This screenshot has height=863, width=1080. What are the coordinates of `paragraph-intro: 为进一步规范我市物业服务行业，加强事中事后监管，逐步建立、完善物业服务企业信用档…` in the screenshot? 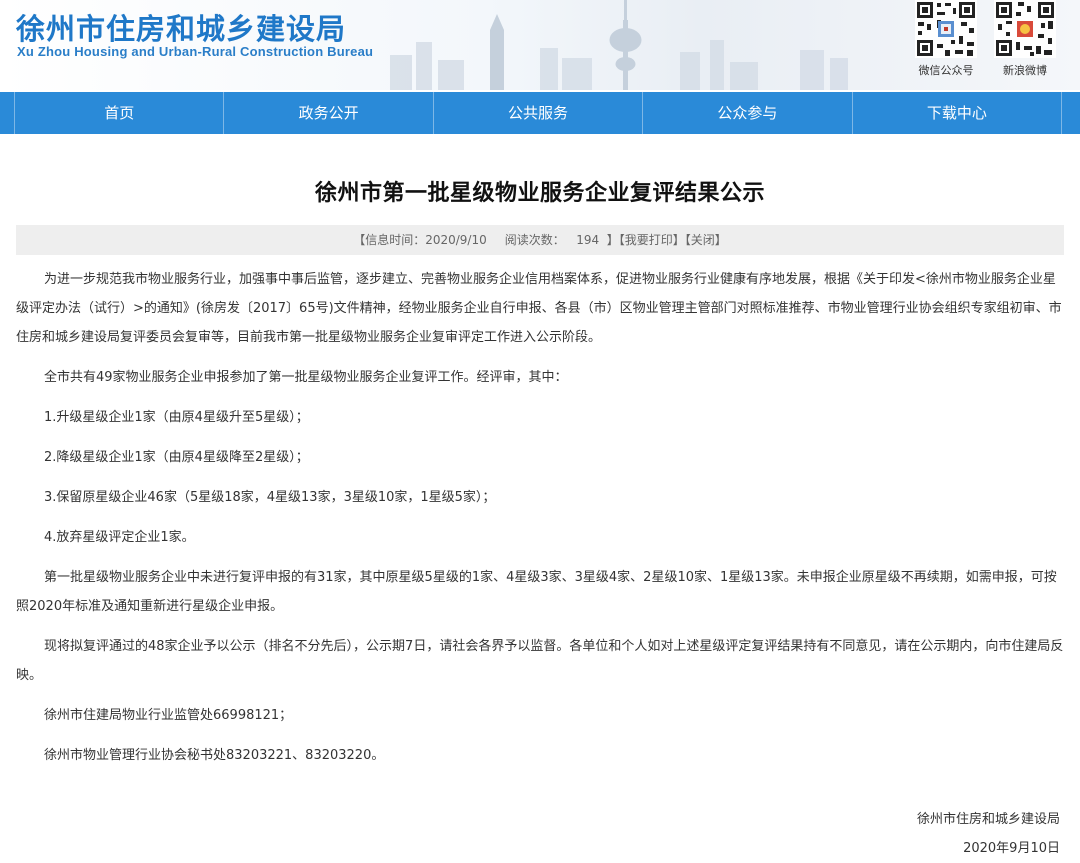 It's located at (539, 308).